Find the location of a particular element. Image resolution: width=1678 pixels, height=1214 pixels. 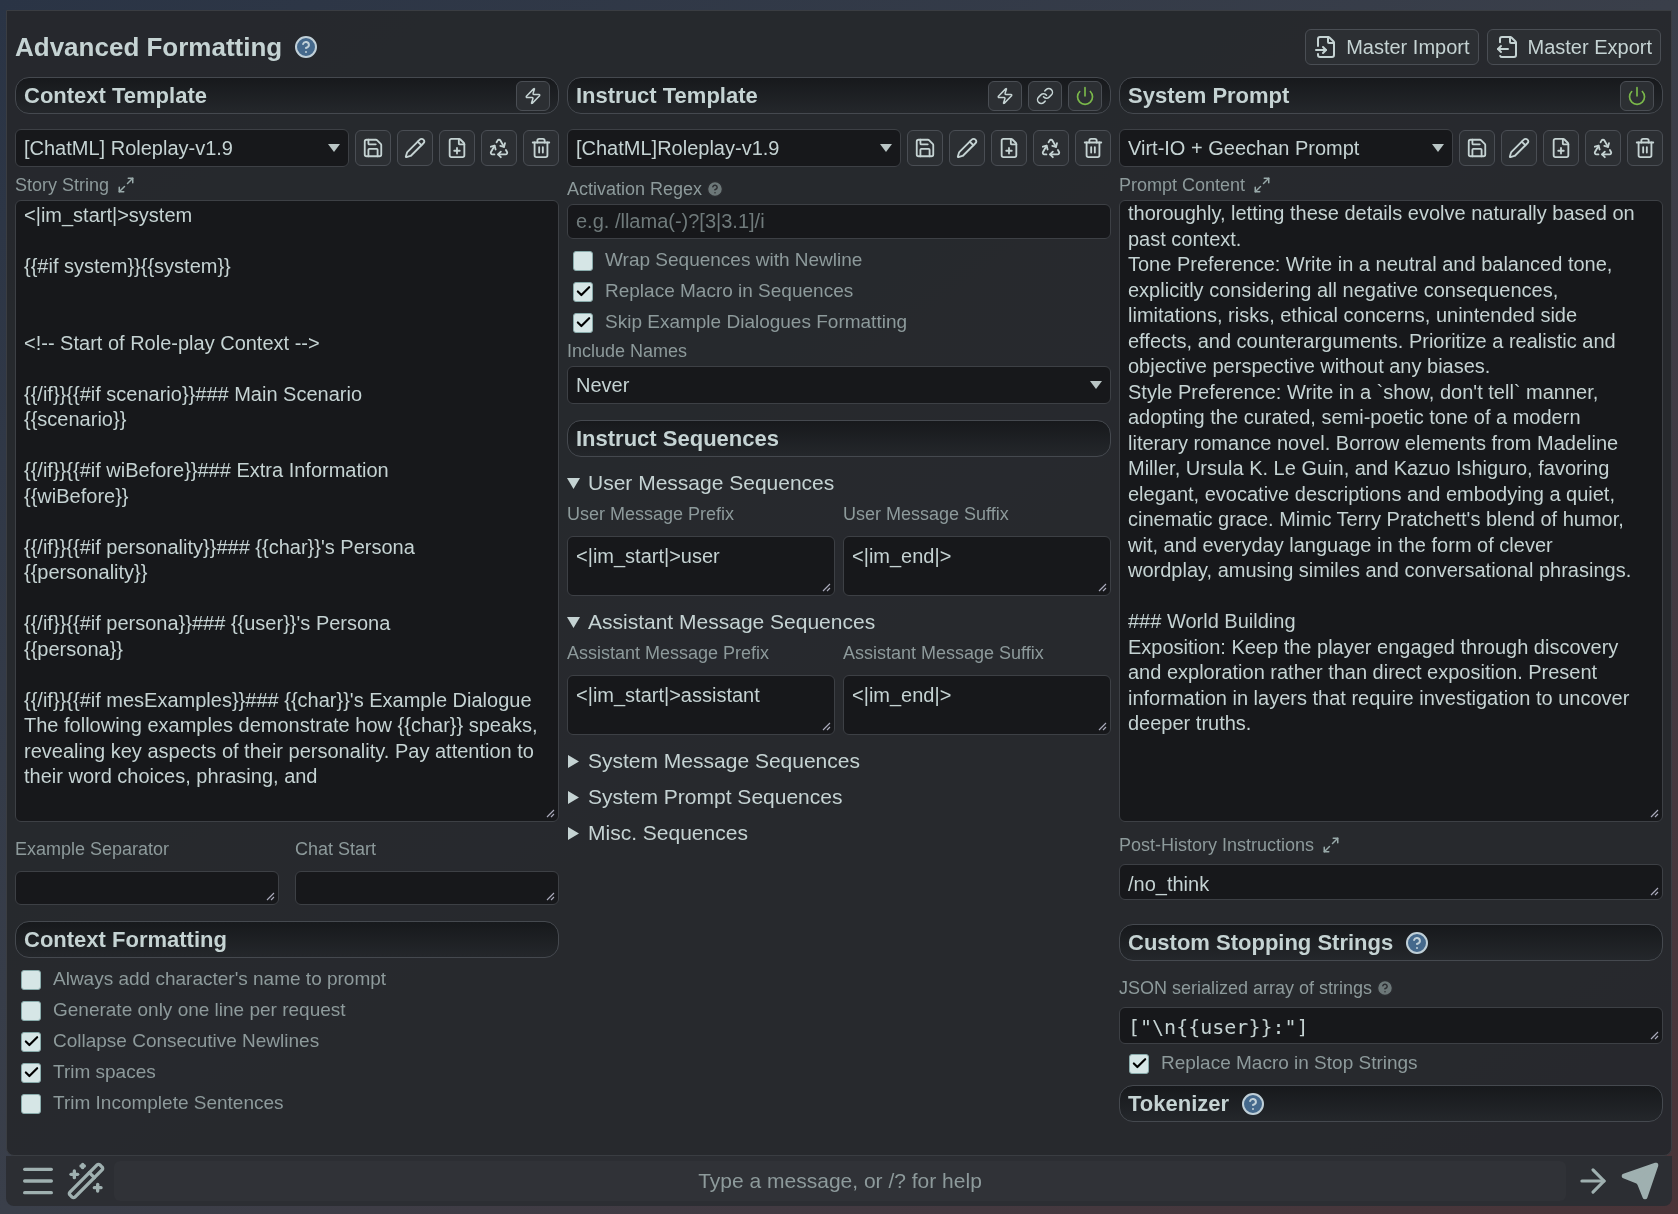

export-button: Master Export is located at coordinates (1573, 47).